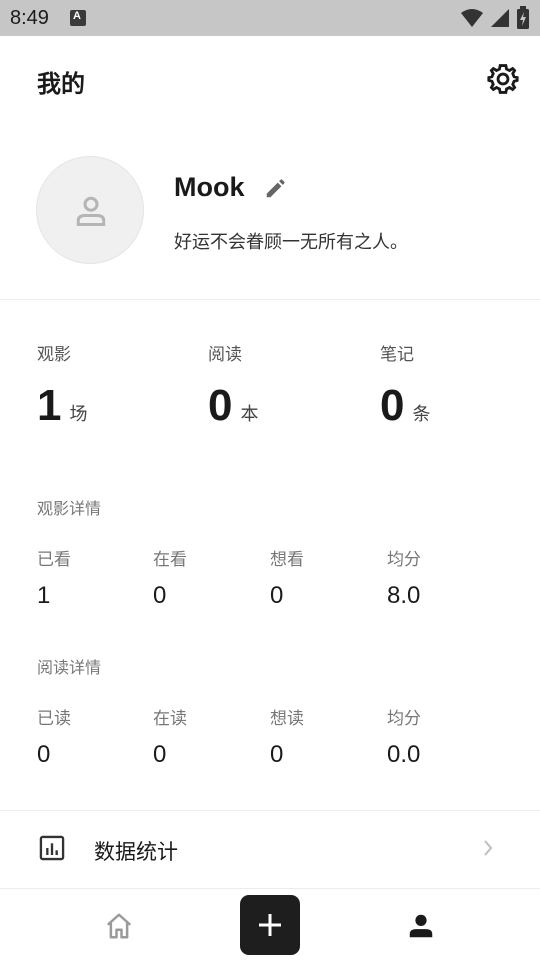 The height and width of the screenshot is (960, 540). What do you see at coordinates (249, 414) in the screenshot?
I see `stat-unit: 本` at bounding box center [249, 414].